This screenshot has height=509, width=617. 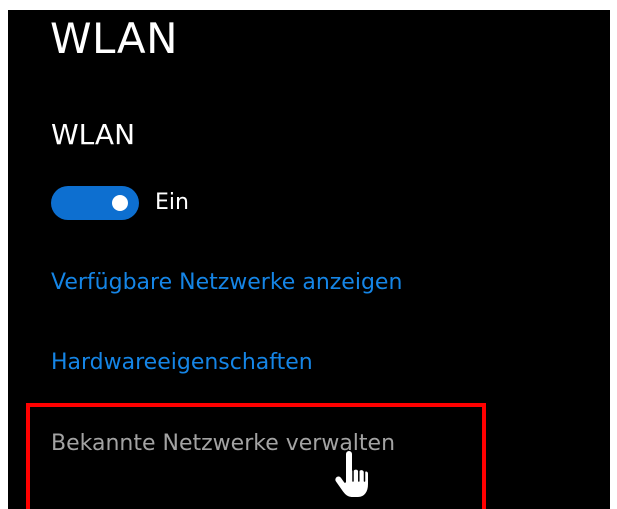 I want to click on hand-pointer-icon, so click(x=351, y=474).